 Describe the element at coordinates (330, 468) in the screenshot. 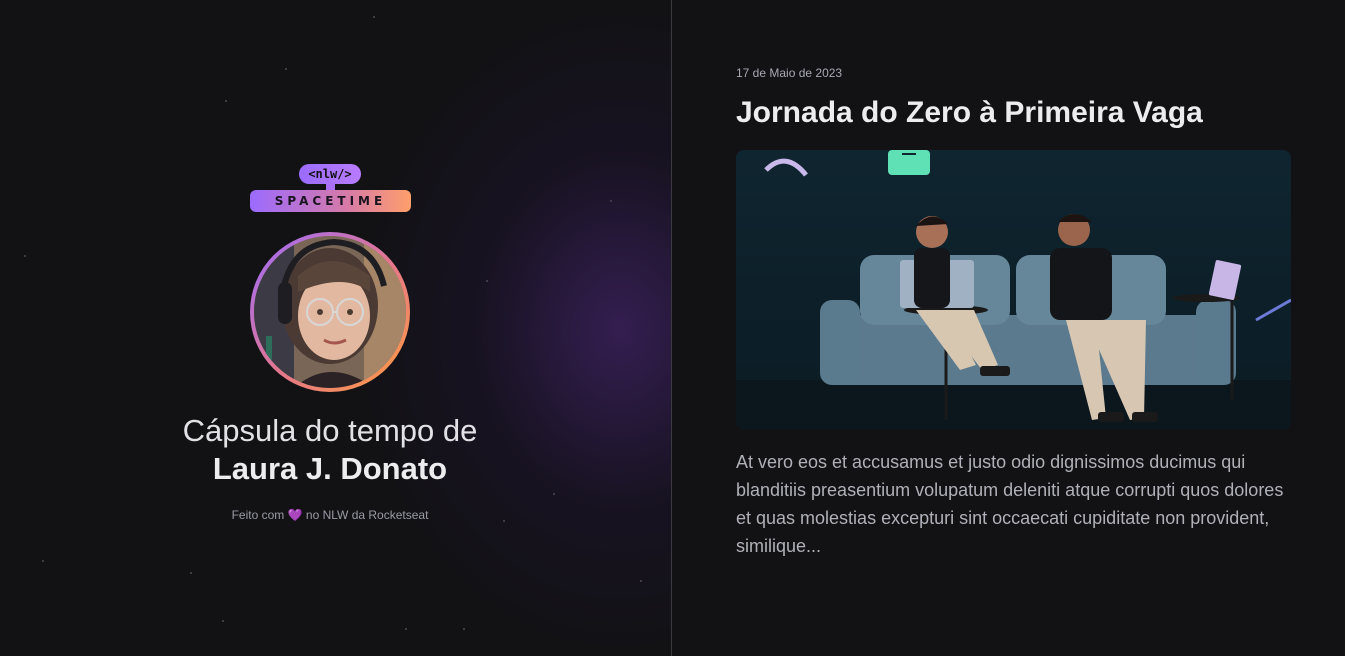

I see `capsule-owner-name: Laura J. Donato` at that location.